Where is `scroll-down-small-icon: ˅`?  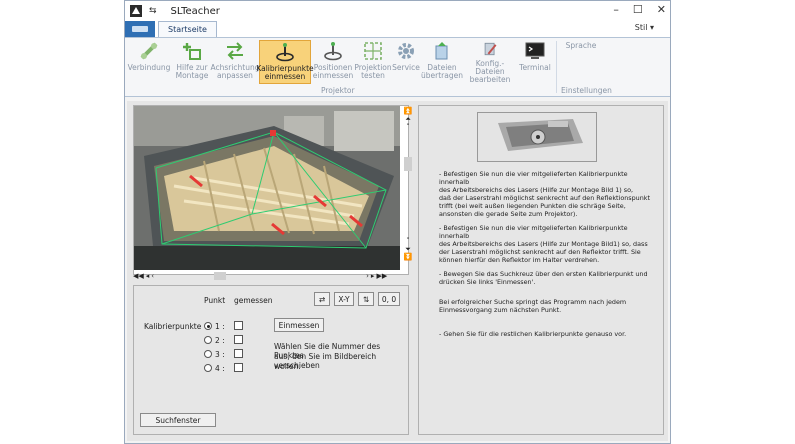
scroll-down-small-icon: ˅ is located at coordinates (408, 241).